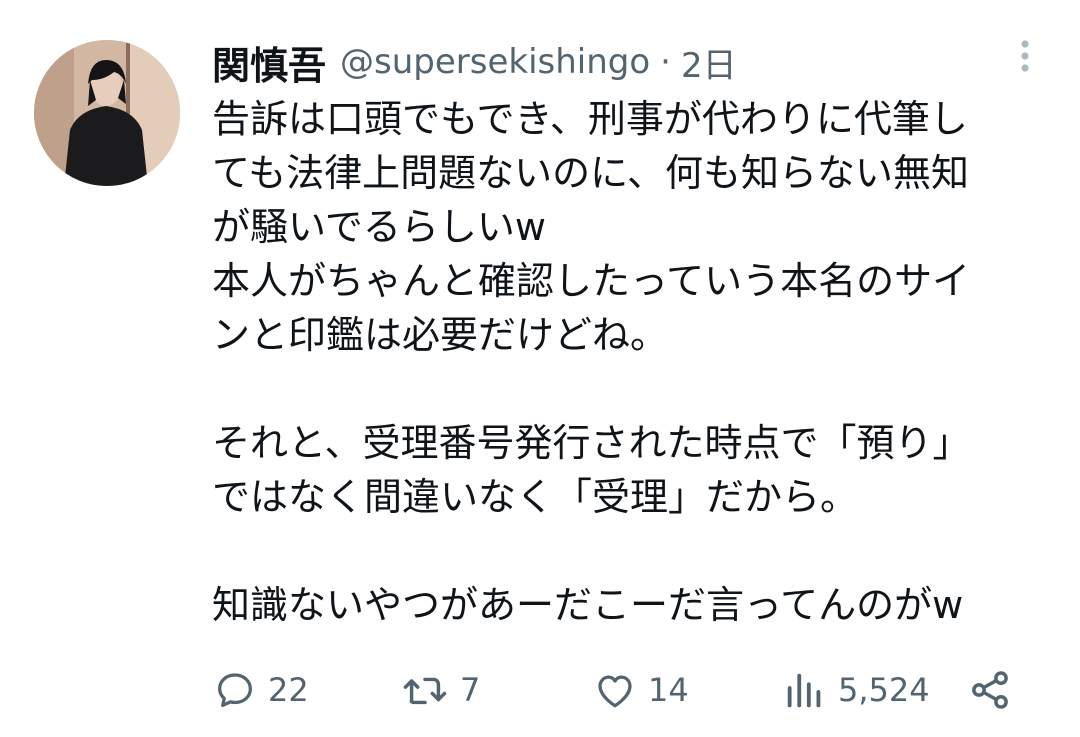 The image size is (1080, 737). I want to click on share-button, so click(990, 690).